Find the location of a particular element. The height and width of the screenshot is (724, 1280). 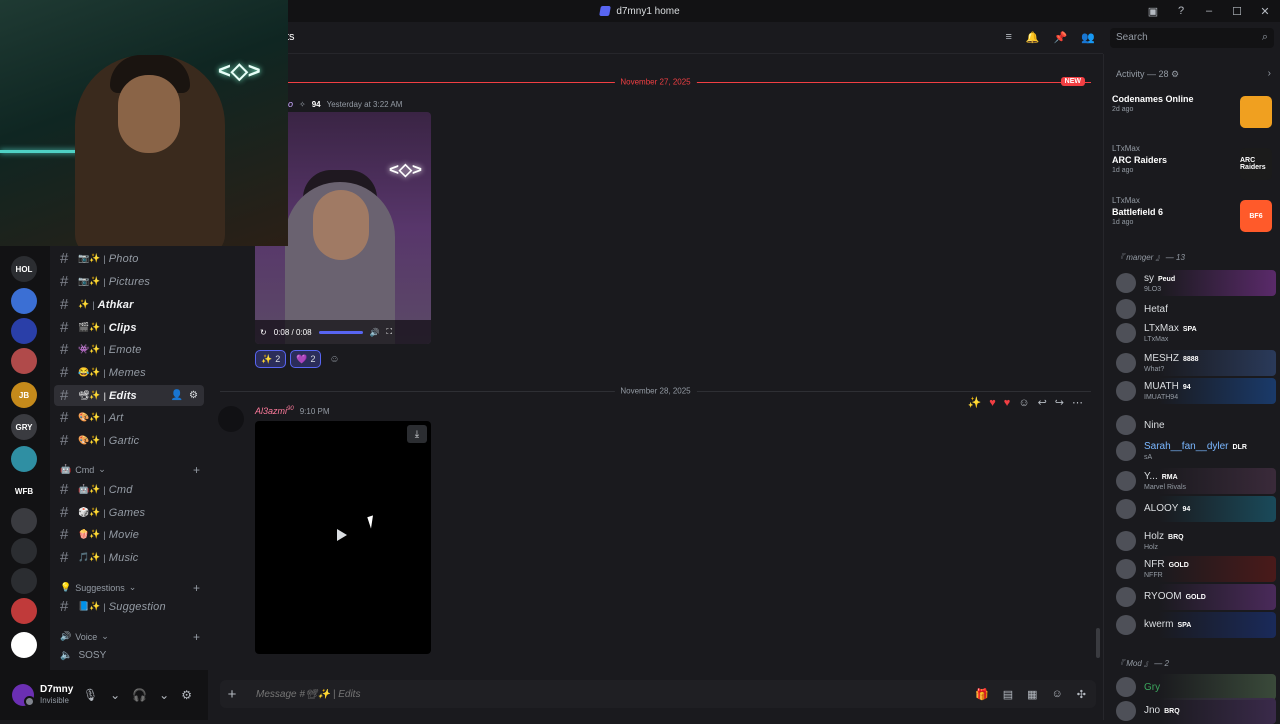

channel-photo: # 📷✨ | Photo is located at coordinates (129, 258).